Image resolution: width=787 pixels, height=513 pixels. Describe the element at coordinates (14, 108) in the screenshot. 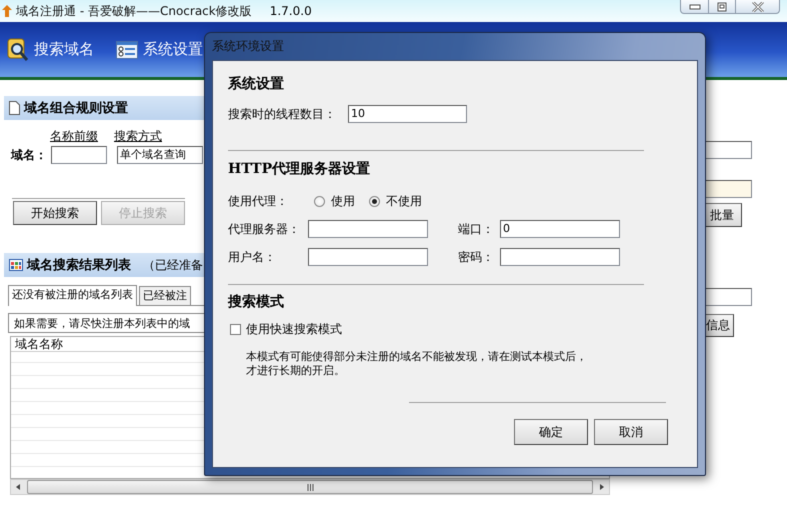

I see `document-icon` at that location.